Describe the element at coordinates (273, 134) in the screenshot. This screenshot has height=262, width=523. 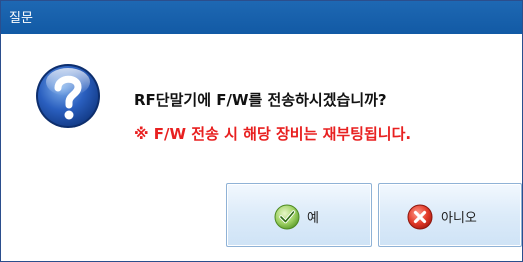
I see `warning-message: ※ F/W 전송 시 해당 장비는 재부팅됩니다.` at that location.